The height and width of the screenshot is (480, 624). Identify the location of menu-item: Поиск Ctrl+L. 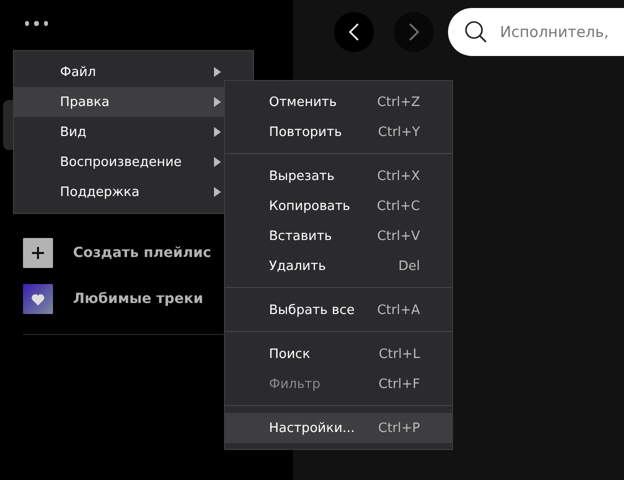
(338, 354).